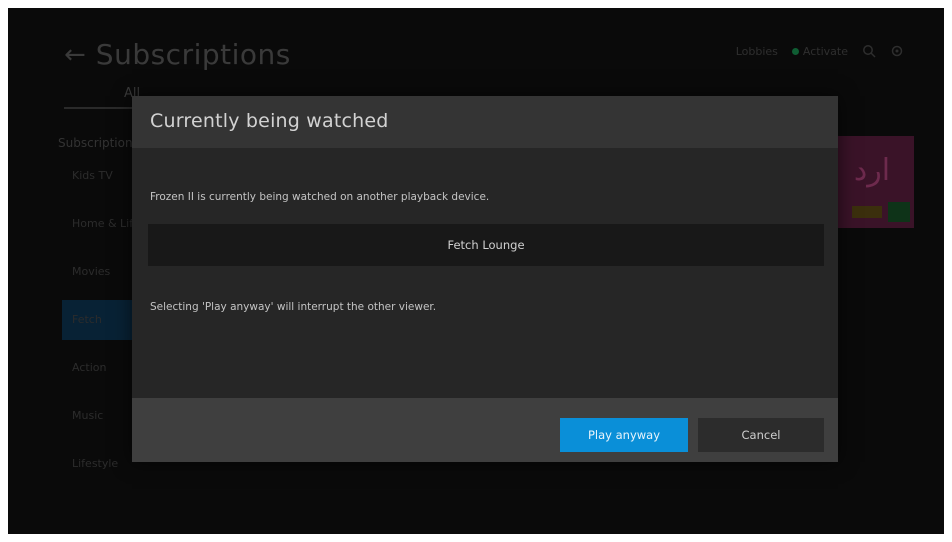 Image resolution: width=952 pixels, height=542 pixels. Describe the element at coordinates (872, 170) in the screenshot. I see `channel-thumbnail-text: ارد` at that location.